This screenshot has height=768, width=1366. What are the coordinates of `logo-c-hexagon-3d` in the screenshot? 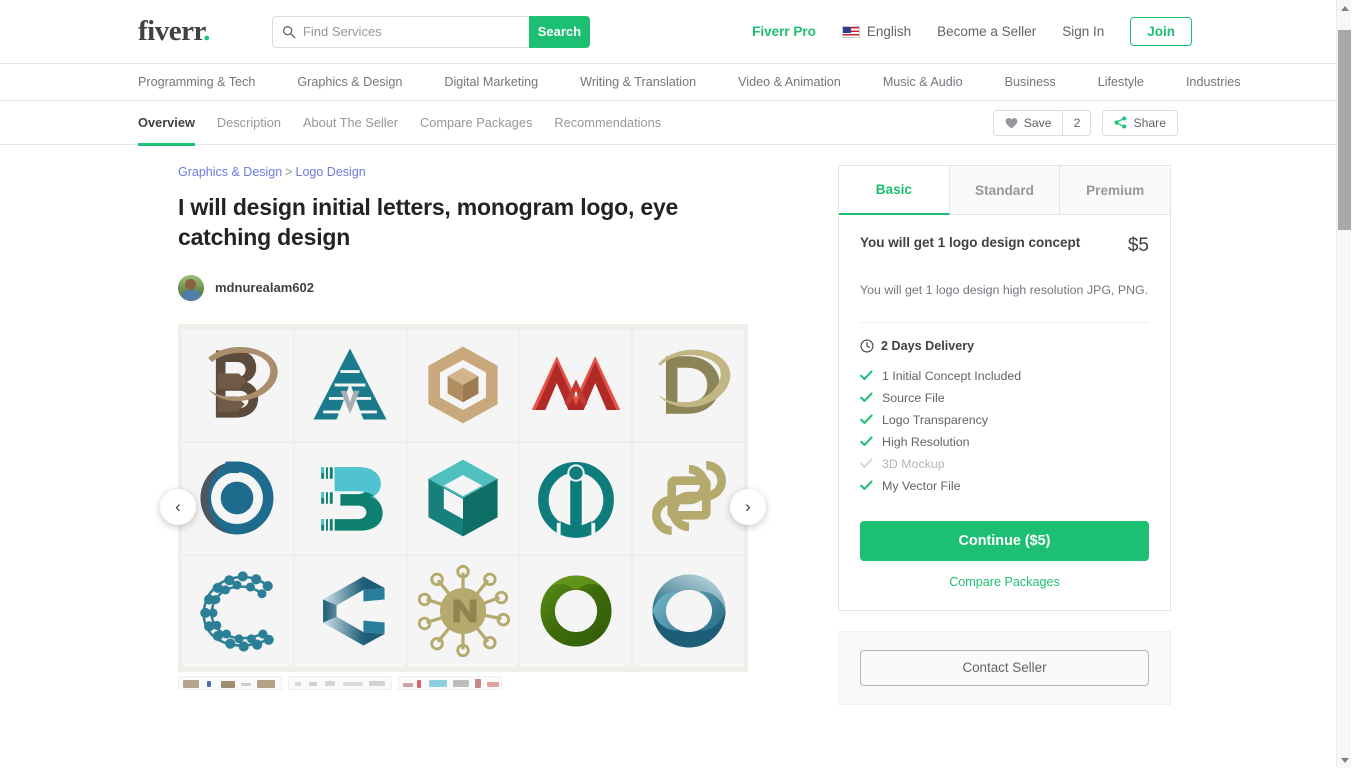 It's located at (350, 611).